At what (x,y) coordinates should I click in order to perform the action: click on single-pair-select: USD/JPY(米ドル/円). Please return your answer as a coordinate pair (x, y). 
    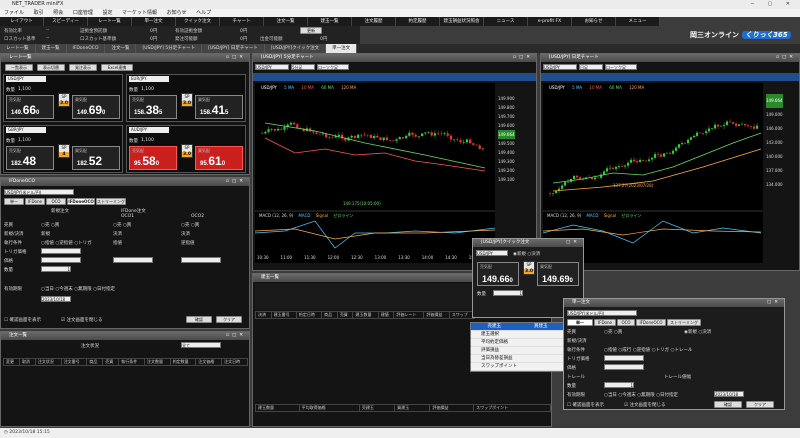
    Looking at the image, I should click on (602, 313).